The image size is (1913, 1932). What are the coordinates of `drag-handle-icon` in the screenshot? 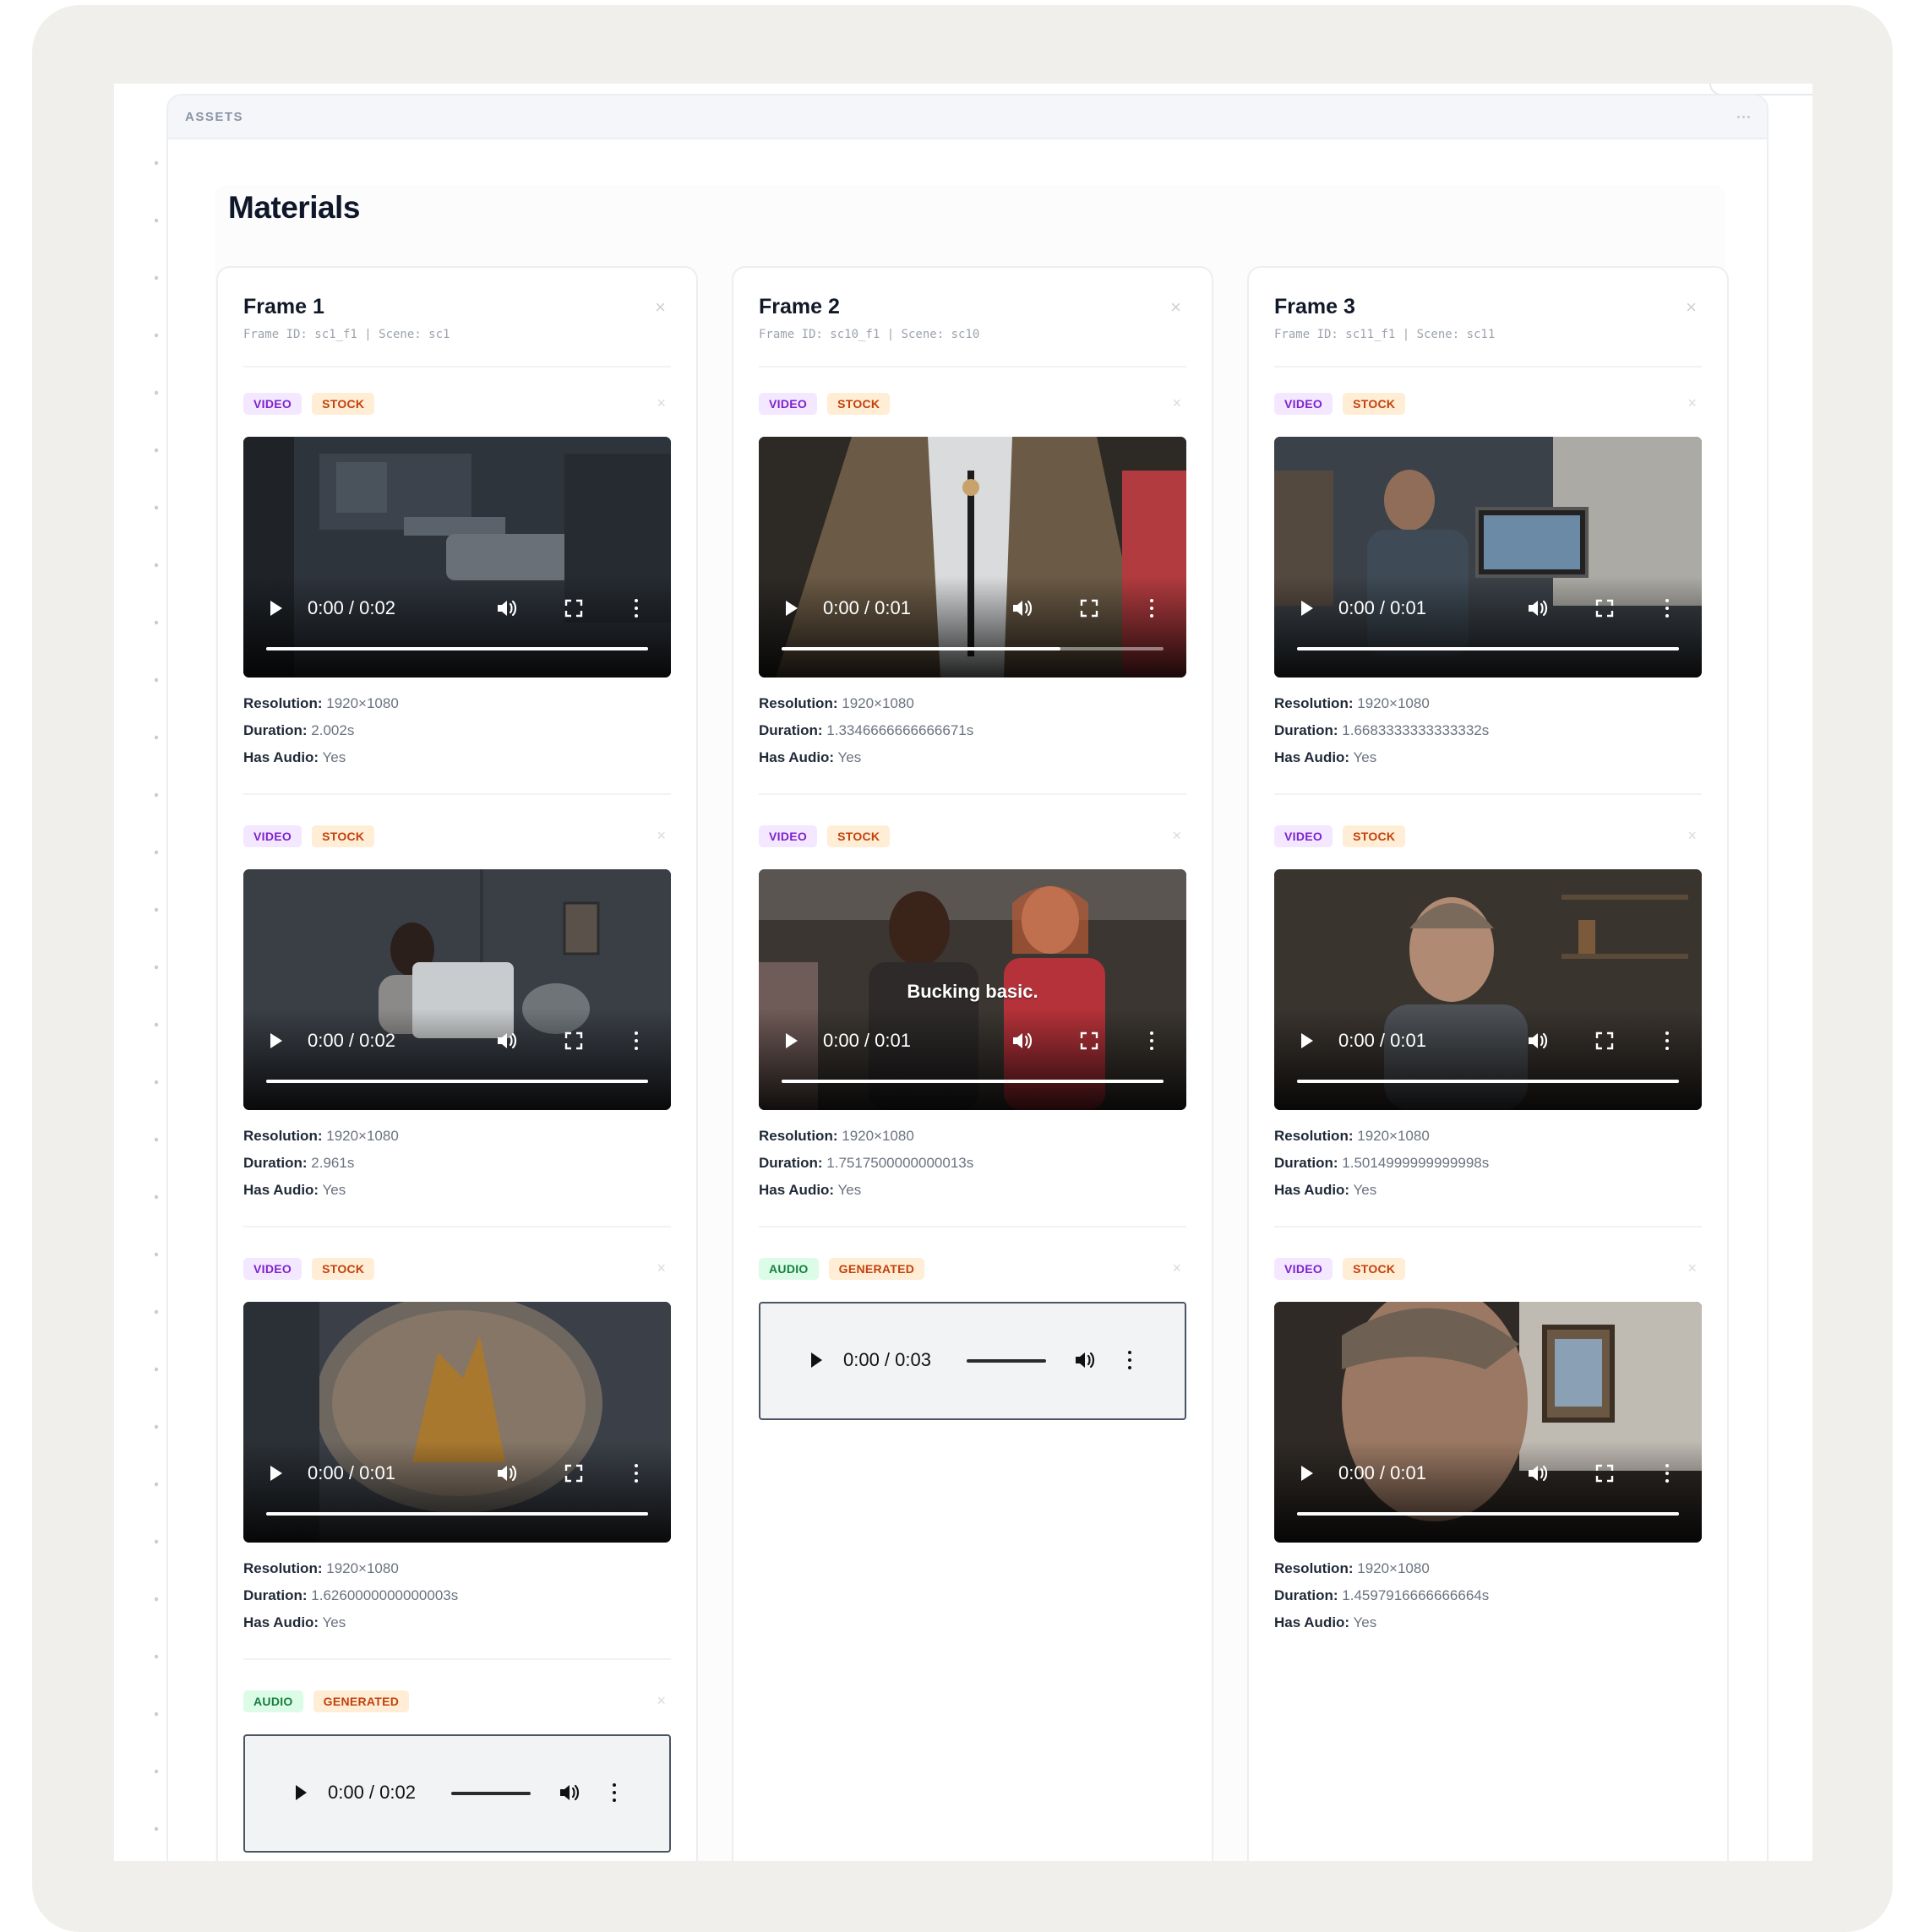 It's located at (1743, 116).